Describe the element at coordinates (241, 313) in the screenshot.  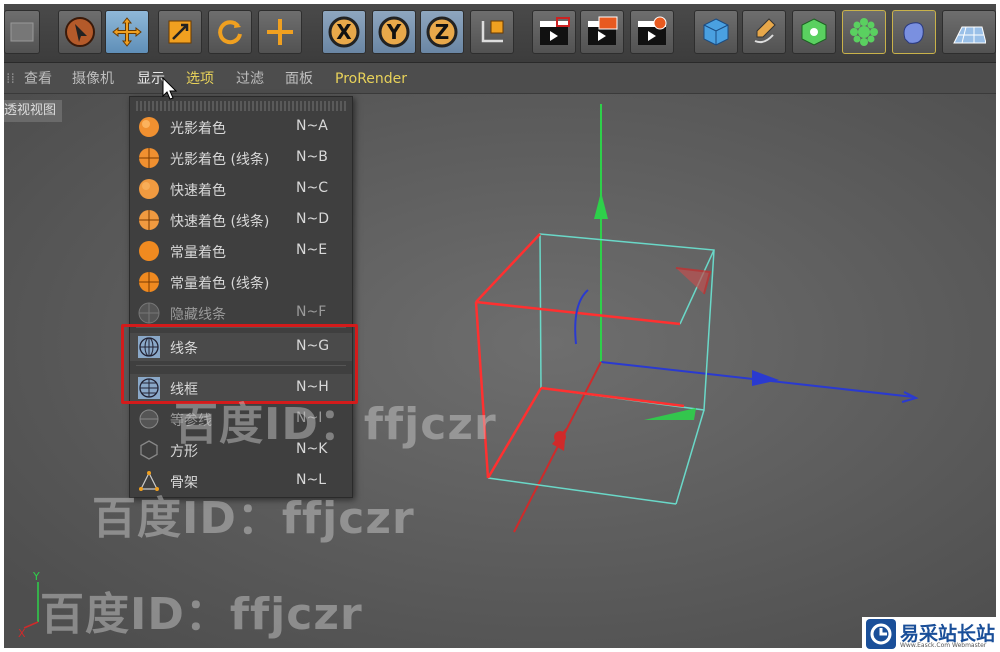
I see `menu-item-hidden-line: 隐藏线条 N~F` at that location.